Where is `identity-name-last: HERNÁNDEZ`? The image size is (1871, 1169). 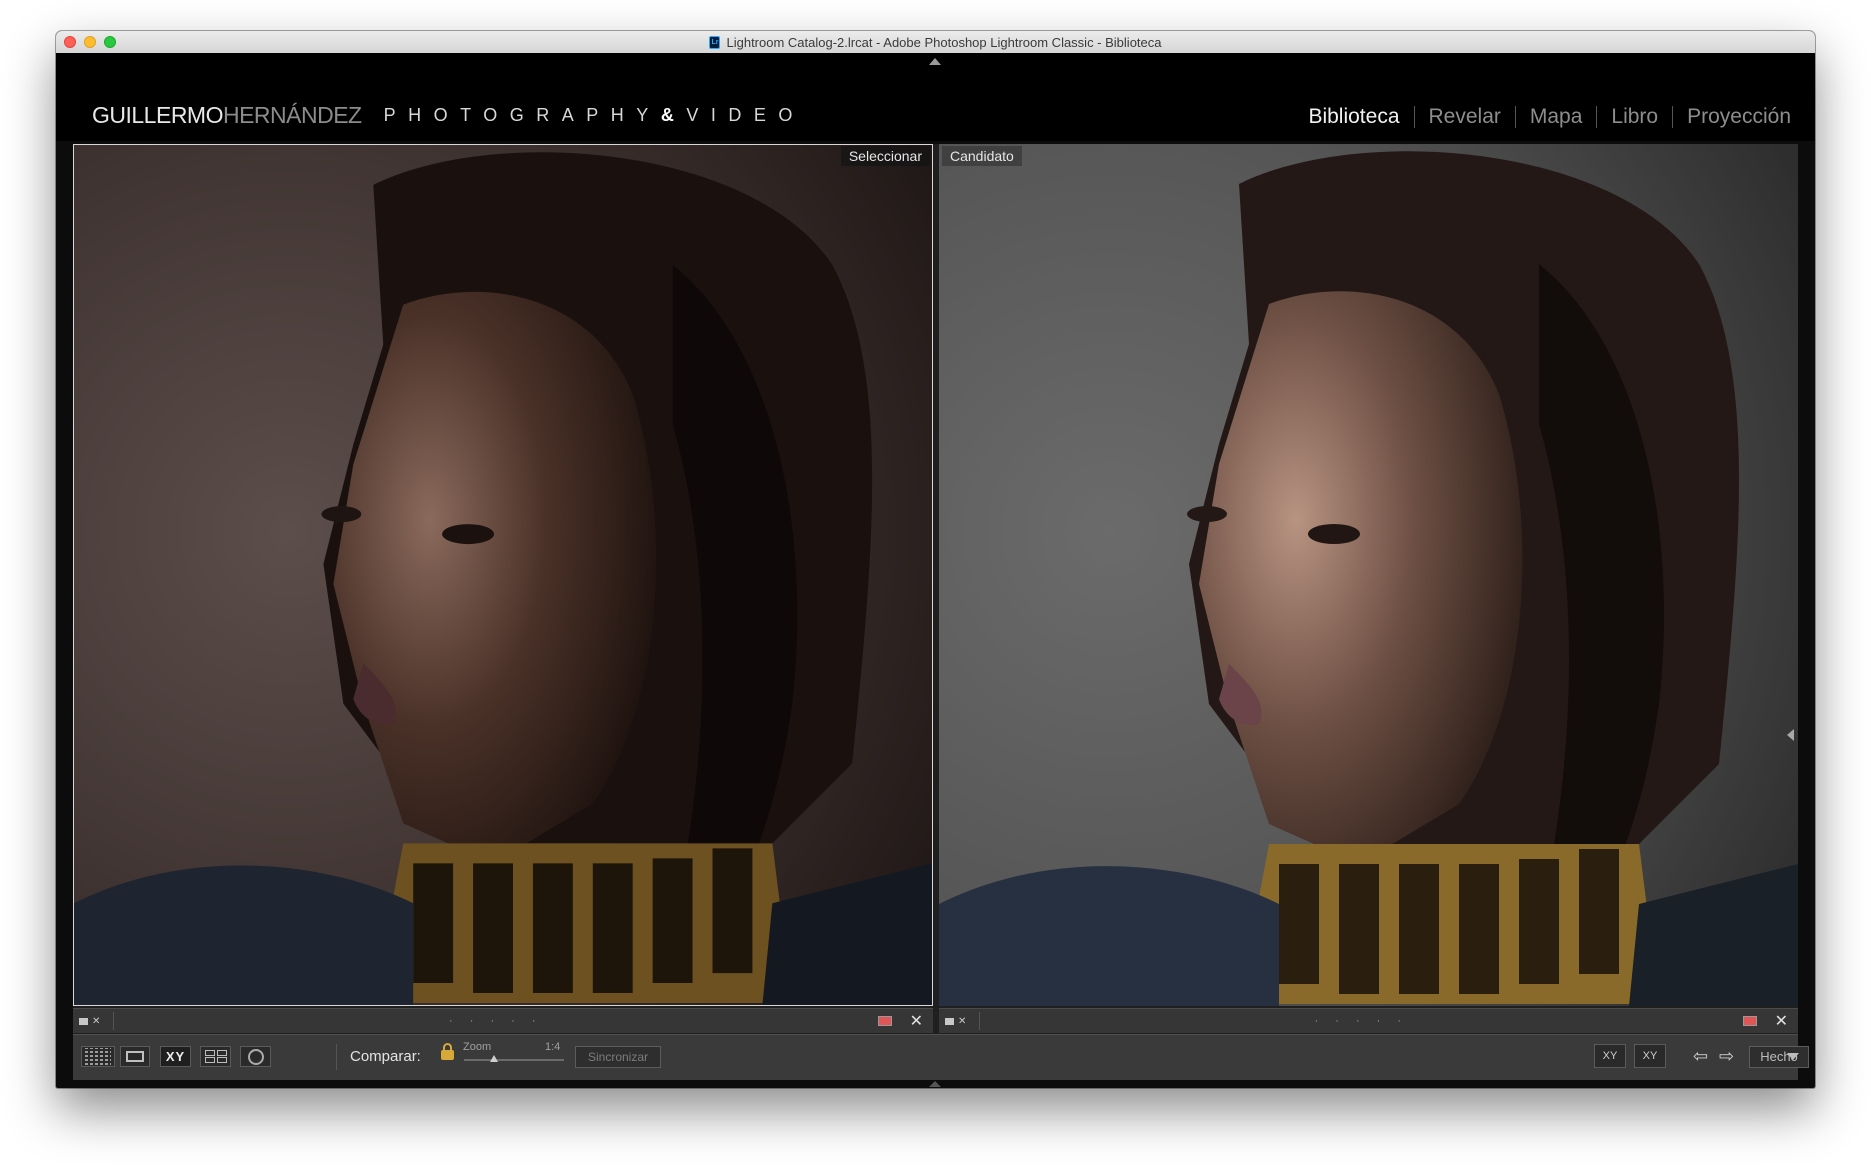
identity-name-last: HERNÁNDEZ is located at coordinates (292, 114).